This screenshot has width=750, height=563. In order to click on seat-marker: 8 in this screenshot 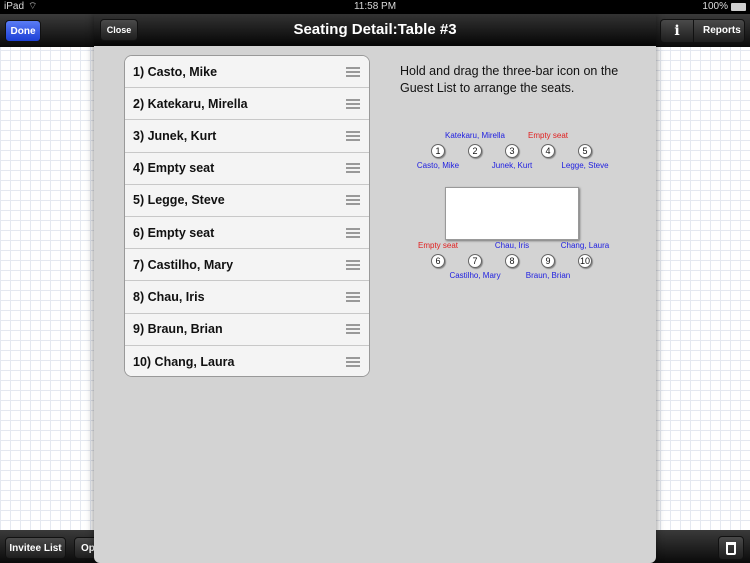, I will do `click(512, 261)`.